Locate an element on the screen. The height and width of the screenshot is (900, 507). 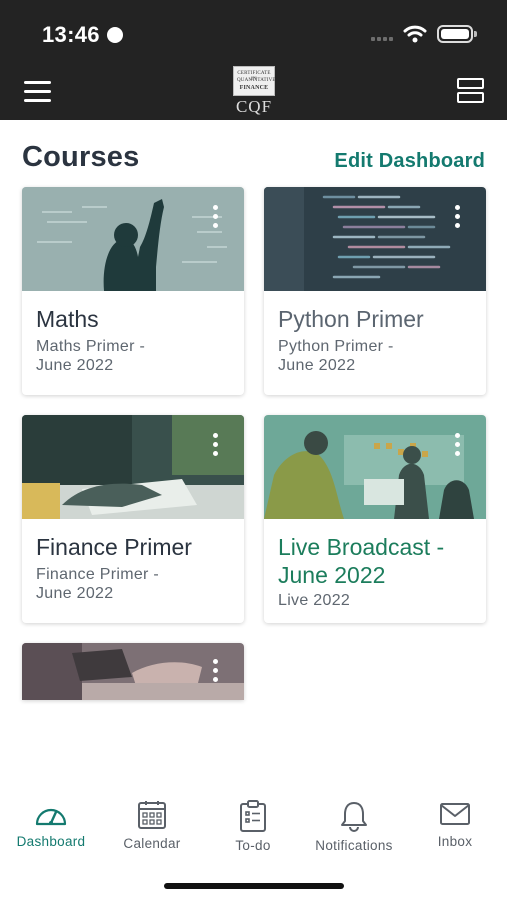
app-header: CERTIFICATE IN QUANTITATIVE FINANCE CQF is located at coordinates (253, 93).